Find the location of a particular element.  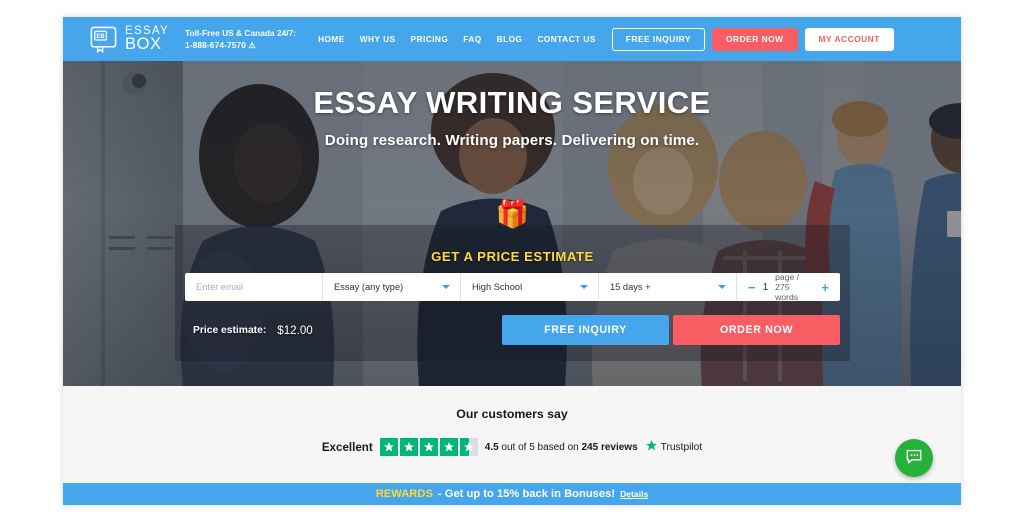

nav-item-faq: FAQ is located at coordinates (472, 39).